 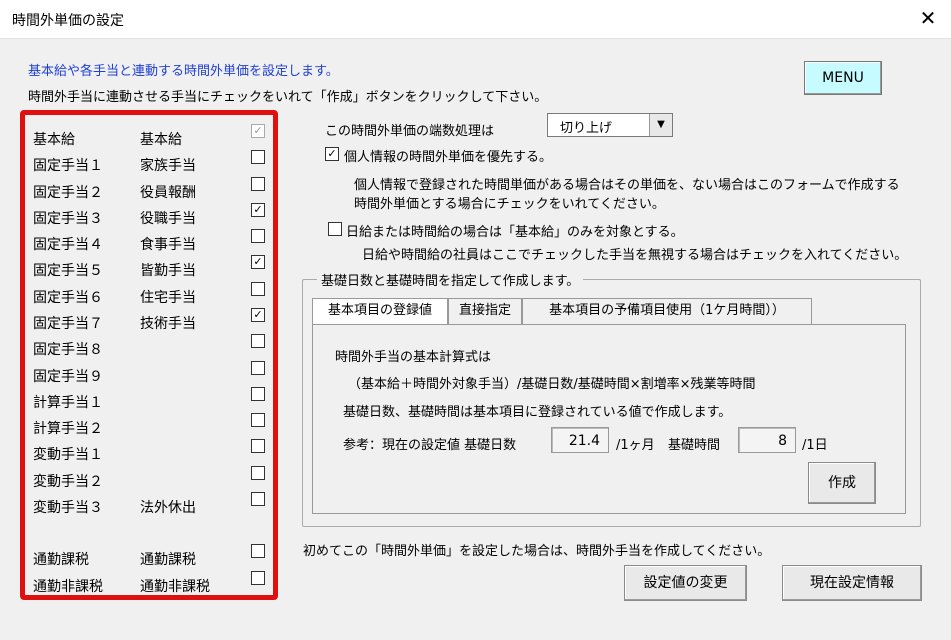 What do you see at coordinates (332, 154) in the screenshot?
I see `personal-priority-checkbox: ✓` at bounding box center [332, 154].